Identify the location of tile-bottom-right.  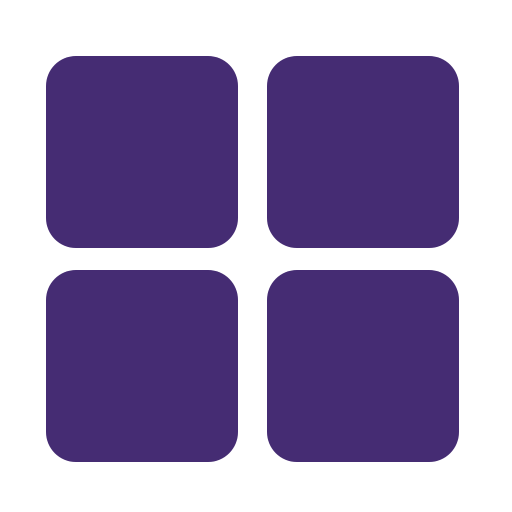
(363, 366).